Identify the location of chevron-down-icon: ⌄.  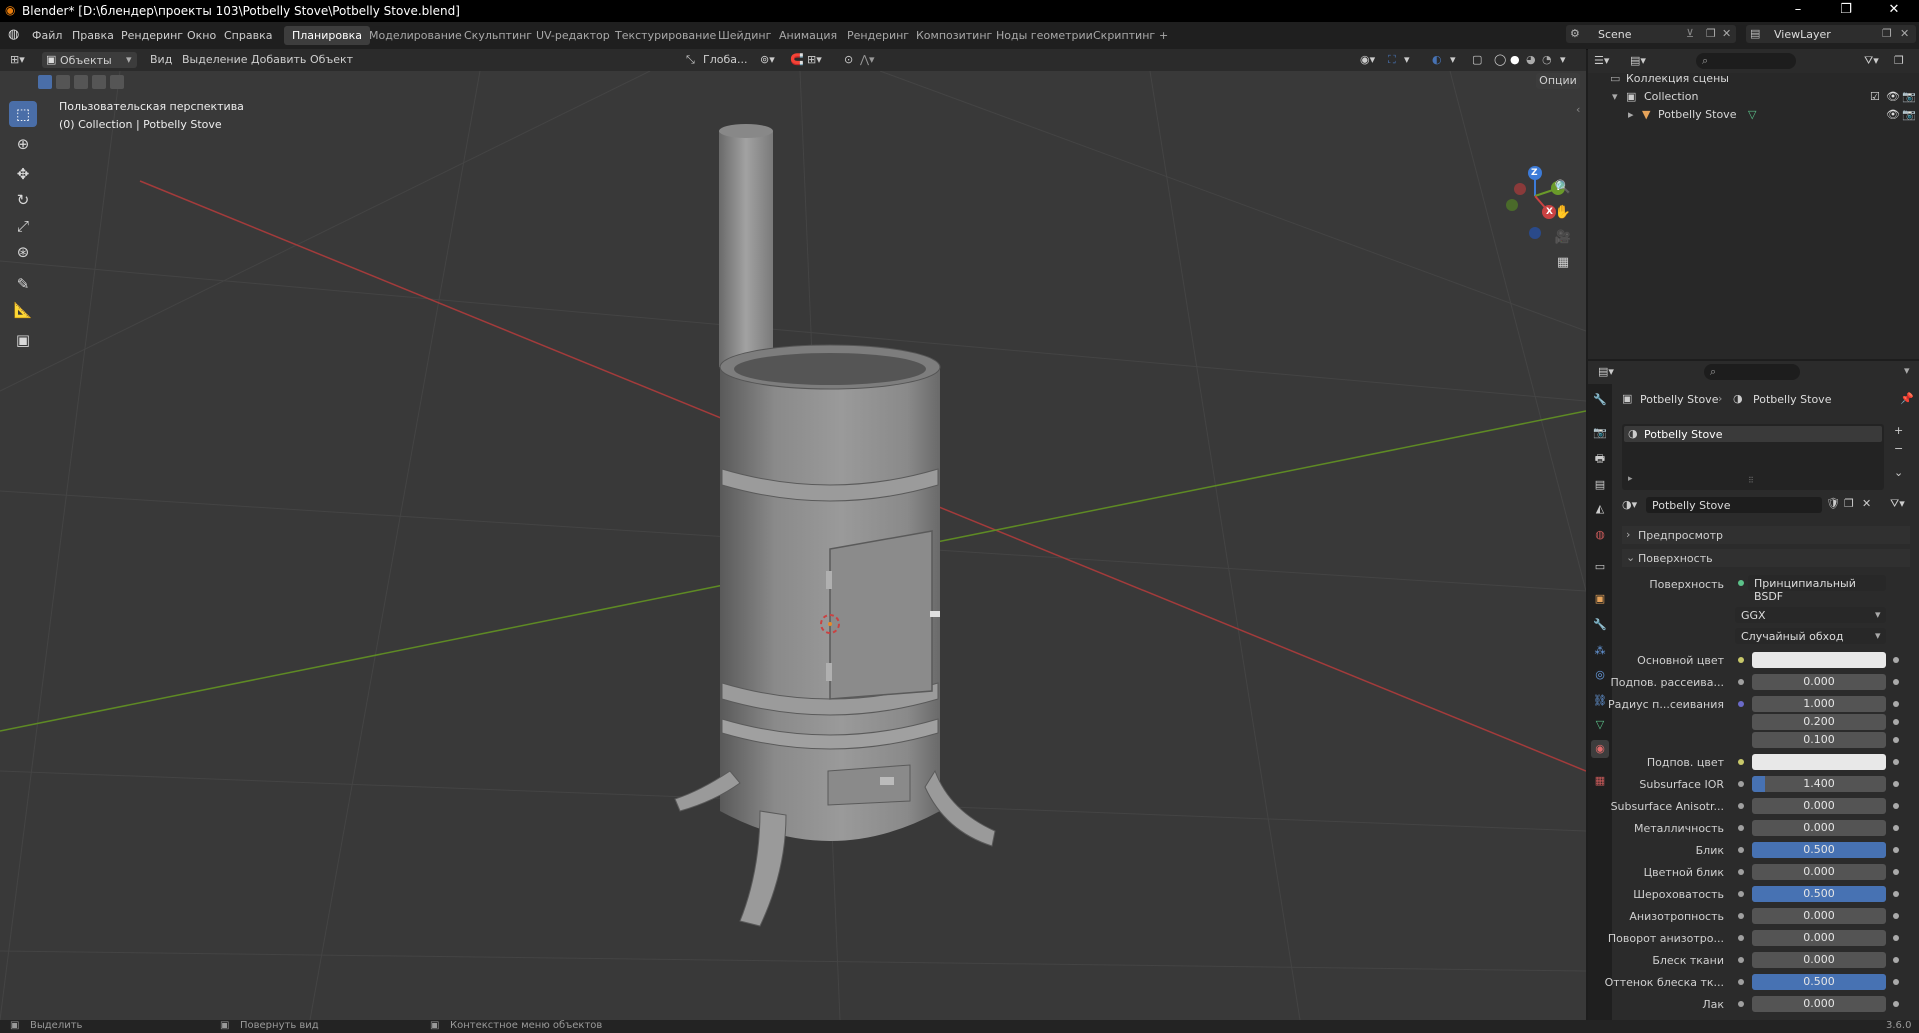
(1898, 472).